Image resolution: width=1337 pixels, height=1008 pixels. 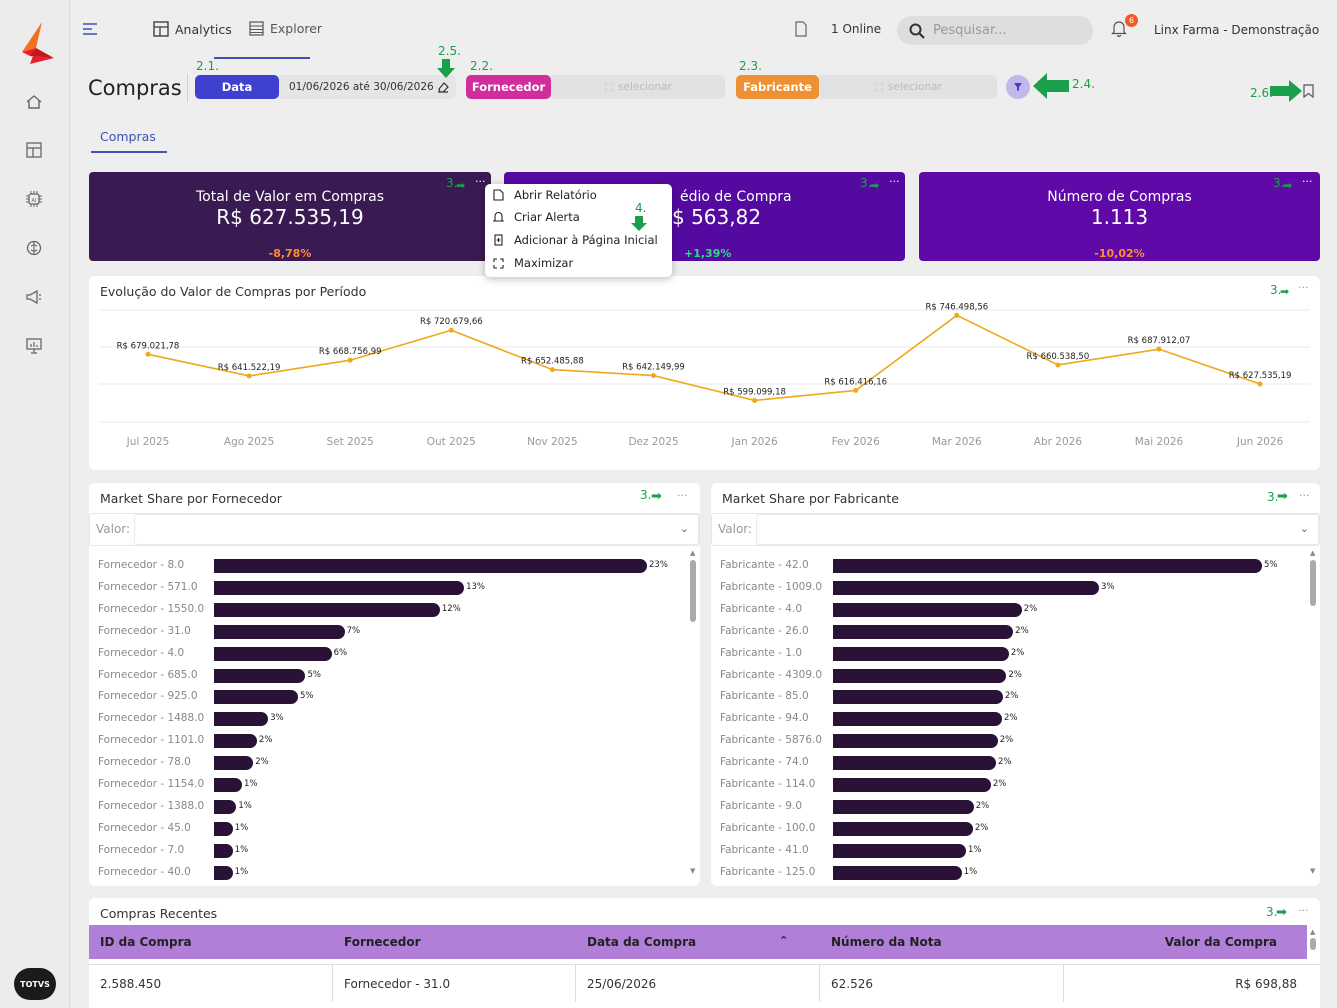 What do you see at coordinates (783, 940) in the screenshot?
I see `sort-asc-icon: ⌃` at bounding box center [783, 940].